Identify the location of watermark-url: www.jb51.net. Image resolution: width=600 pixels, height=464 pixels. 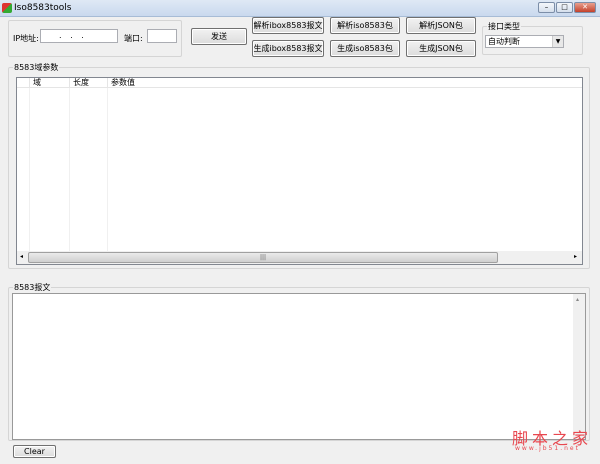
(547, 448).